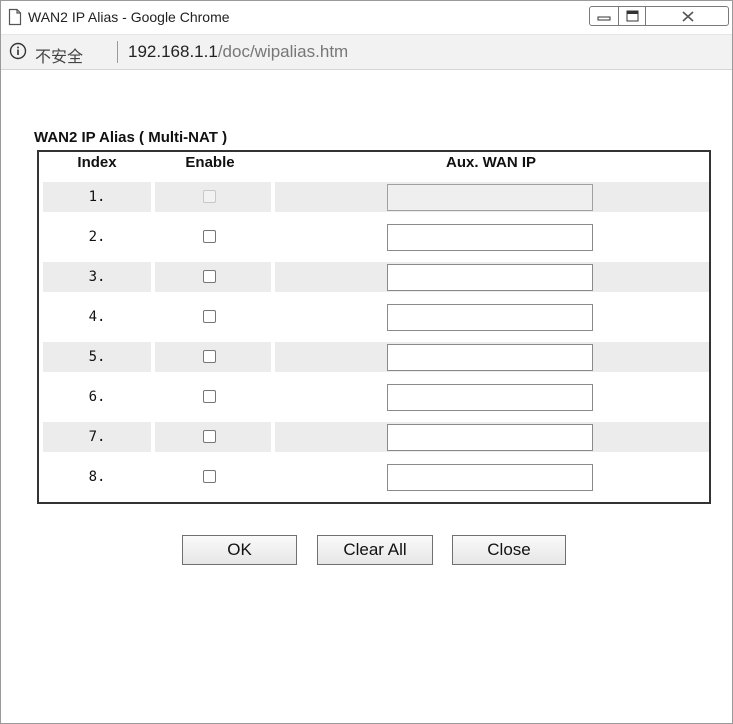 The image size is (733, 724). I want to click on row-index: 6., so click(97, 397).